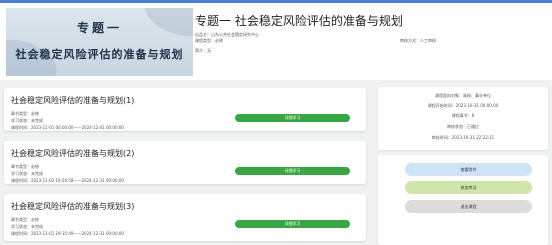  I want to click on course-category: 课程类型：必修, so click(209, 40).